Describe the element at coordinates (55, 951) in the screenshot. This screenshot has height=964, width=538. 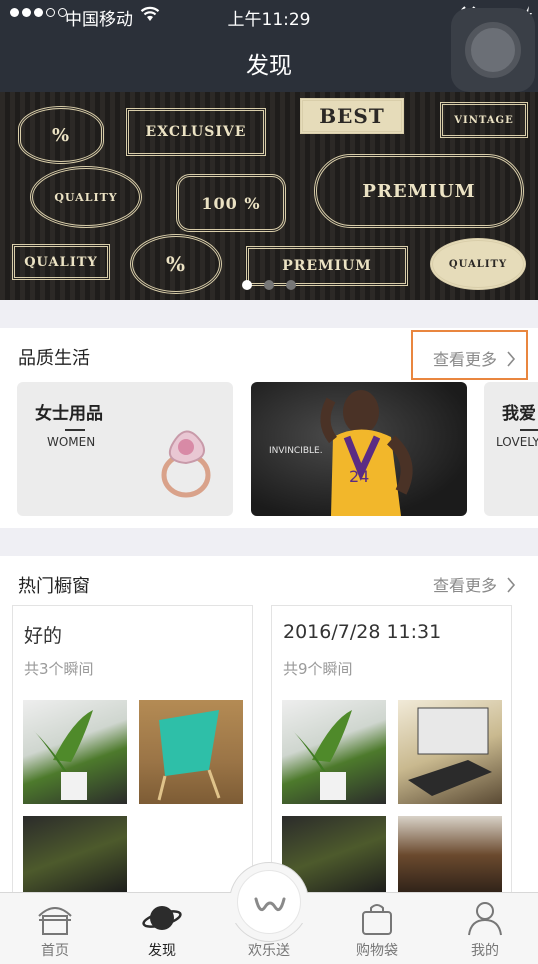
I see `tab-label: 首页` at that location.